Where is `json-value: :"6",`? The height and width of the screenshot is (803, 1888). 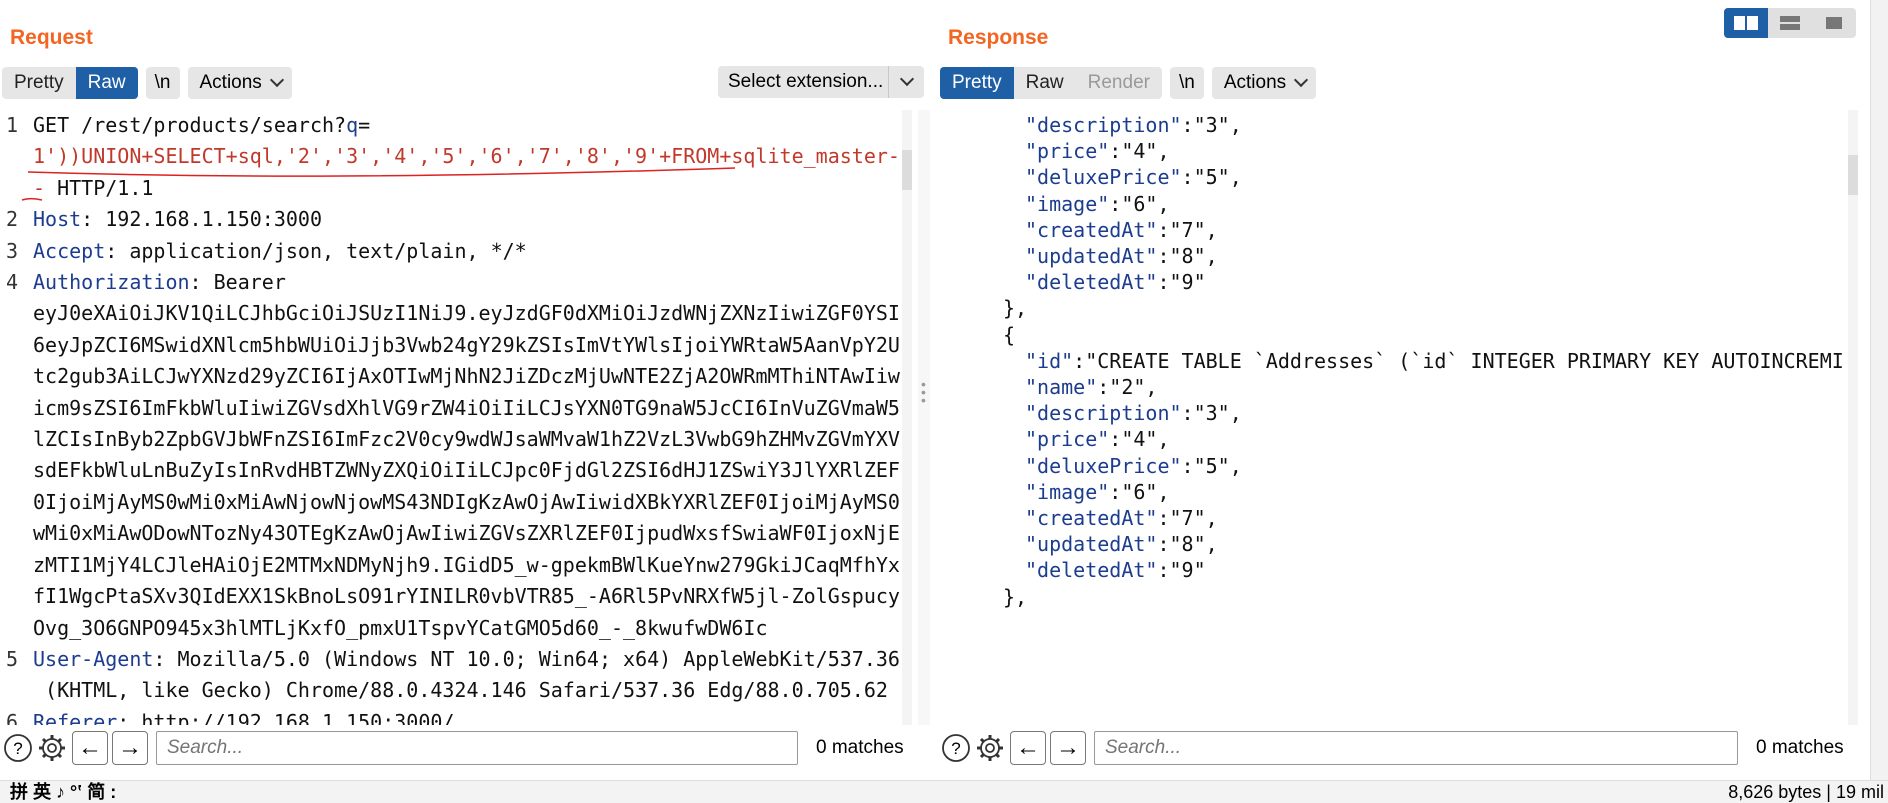
json-value: :"6", is located at coordinates (1139, 491).